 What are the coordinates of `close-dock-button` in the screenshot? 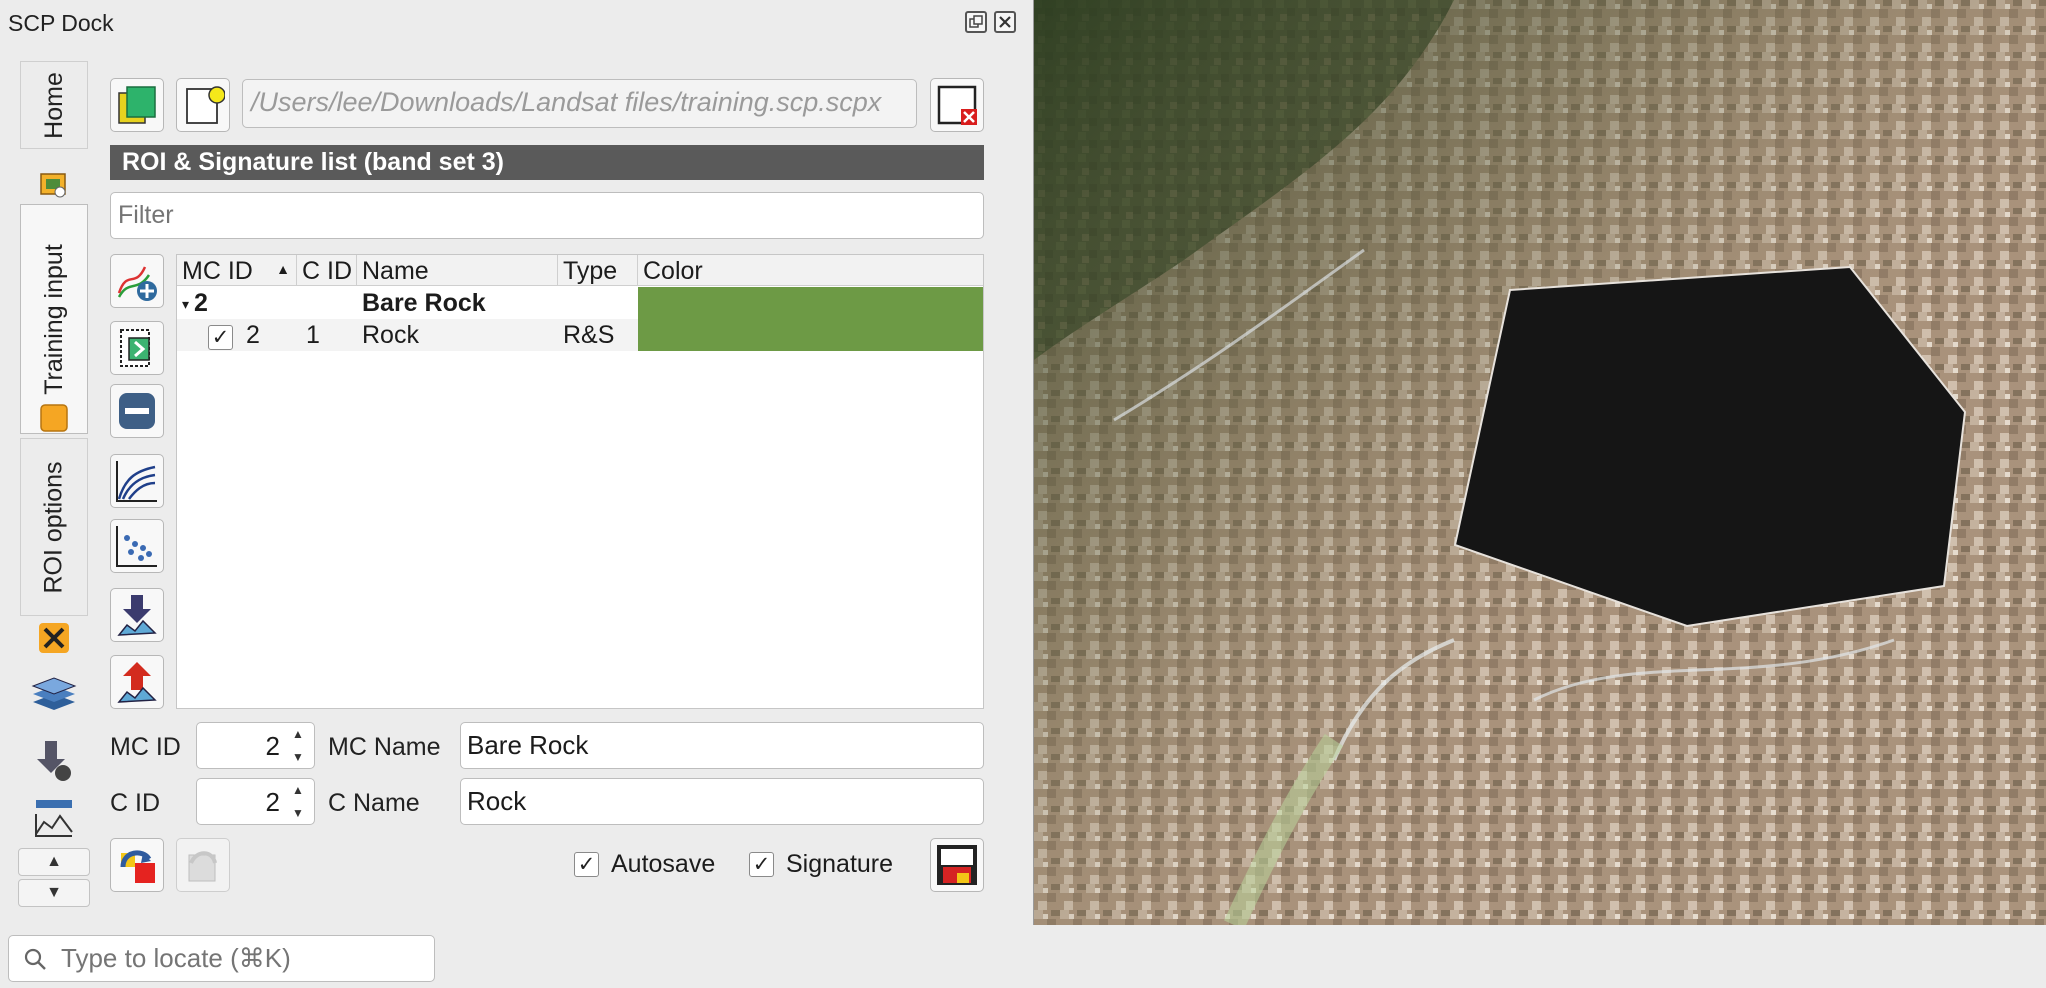 It's located at (1005, 22).